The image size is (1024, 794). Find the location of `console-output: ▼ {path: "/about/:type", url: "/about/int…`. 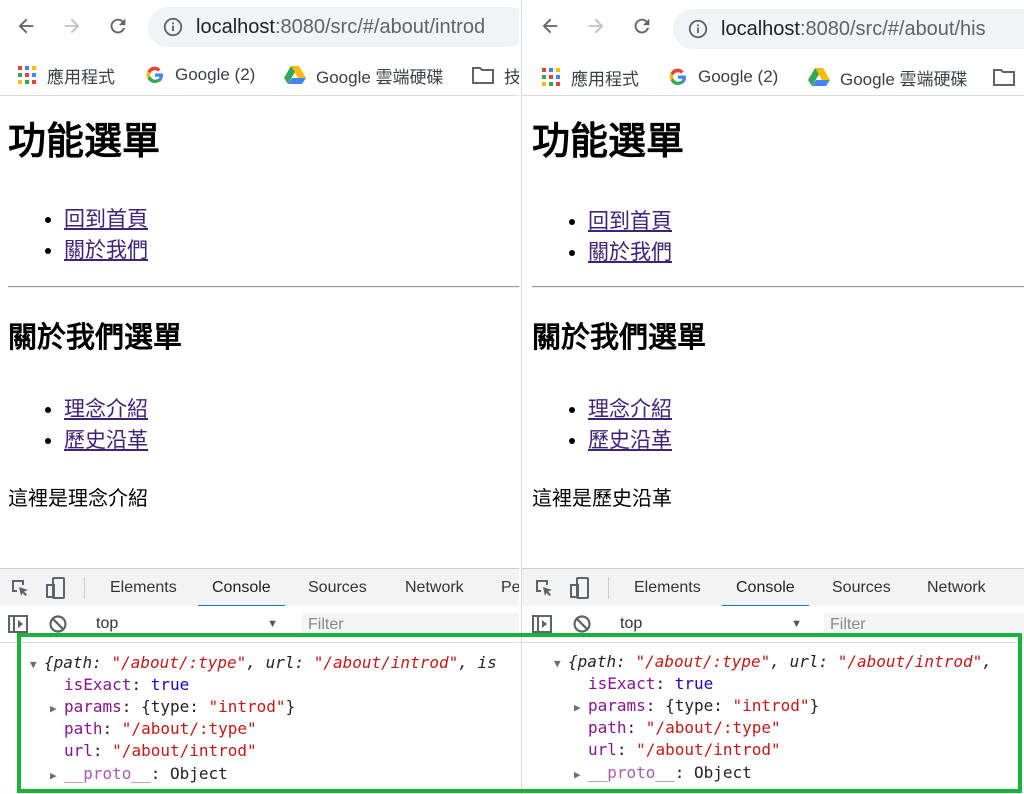

console-output: ▼ {path: "/about/:type", url: "/about/int… is located at coordinates (259, 718).